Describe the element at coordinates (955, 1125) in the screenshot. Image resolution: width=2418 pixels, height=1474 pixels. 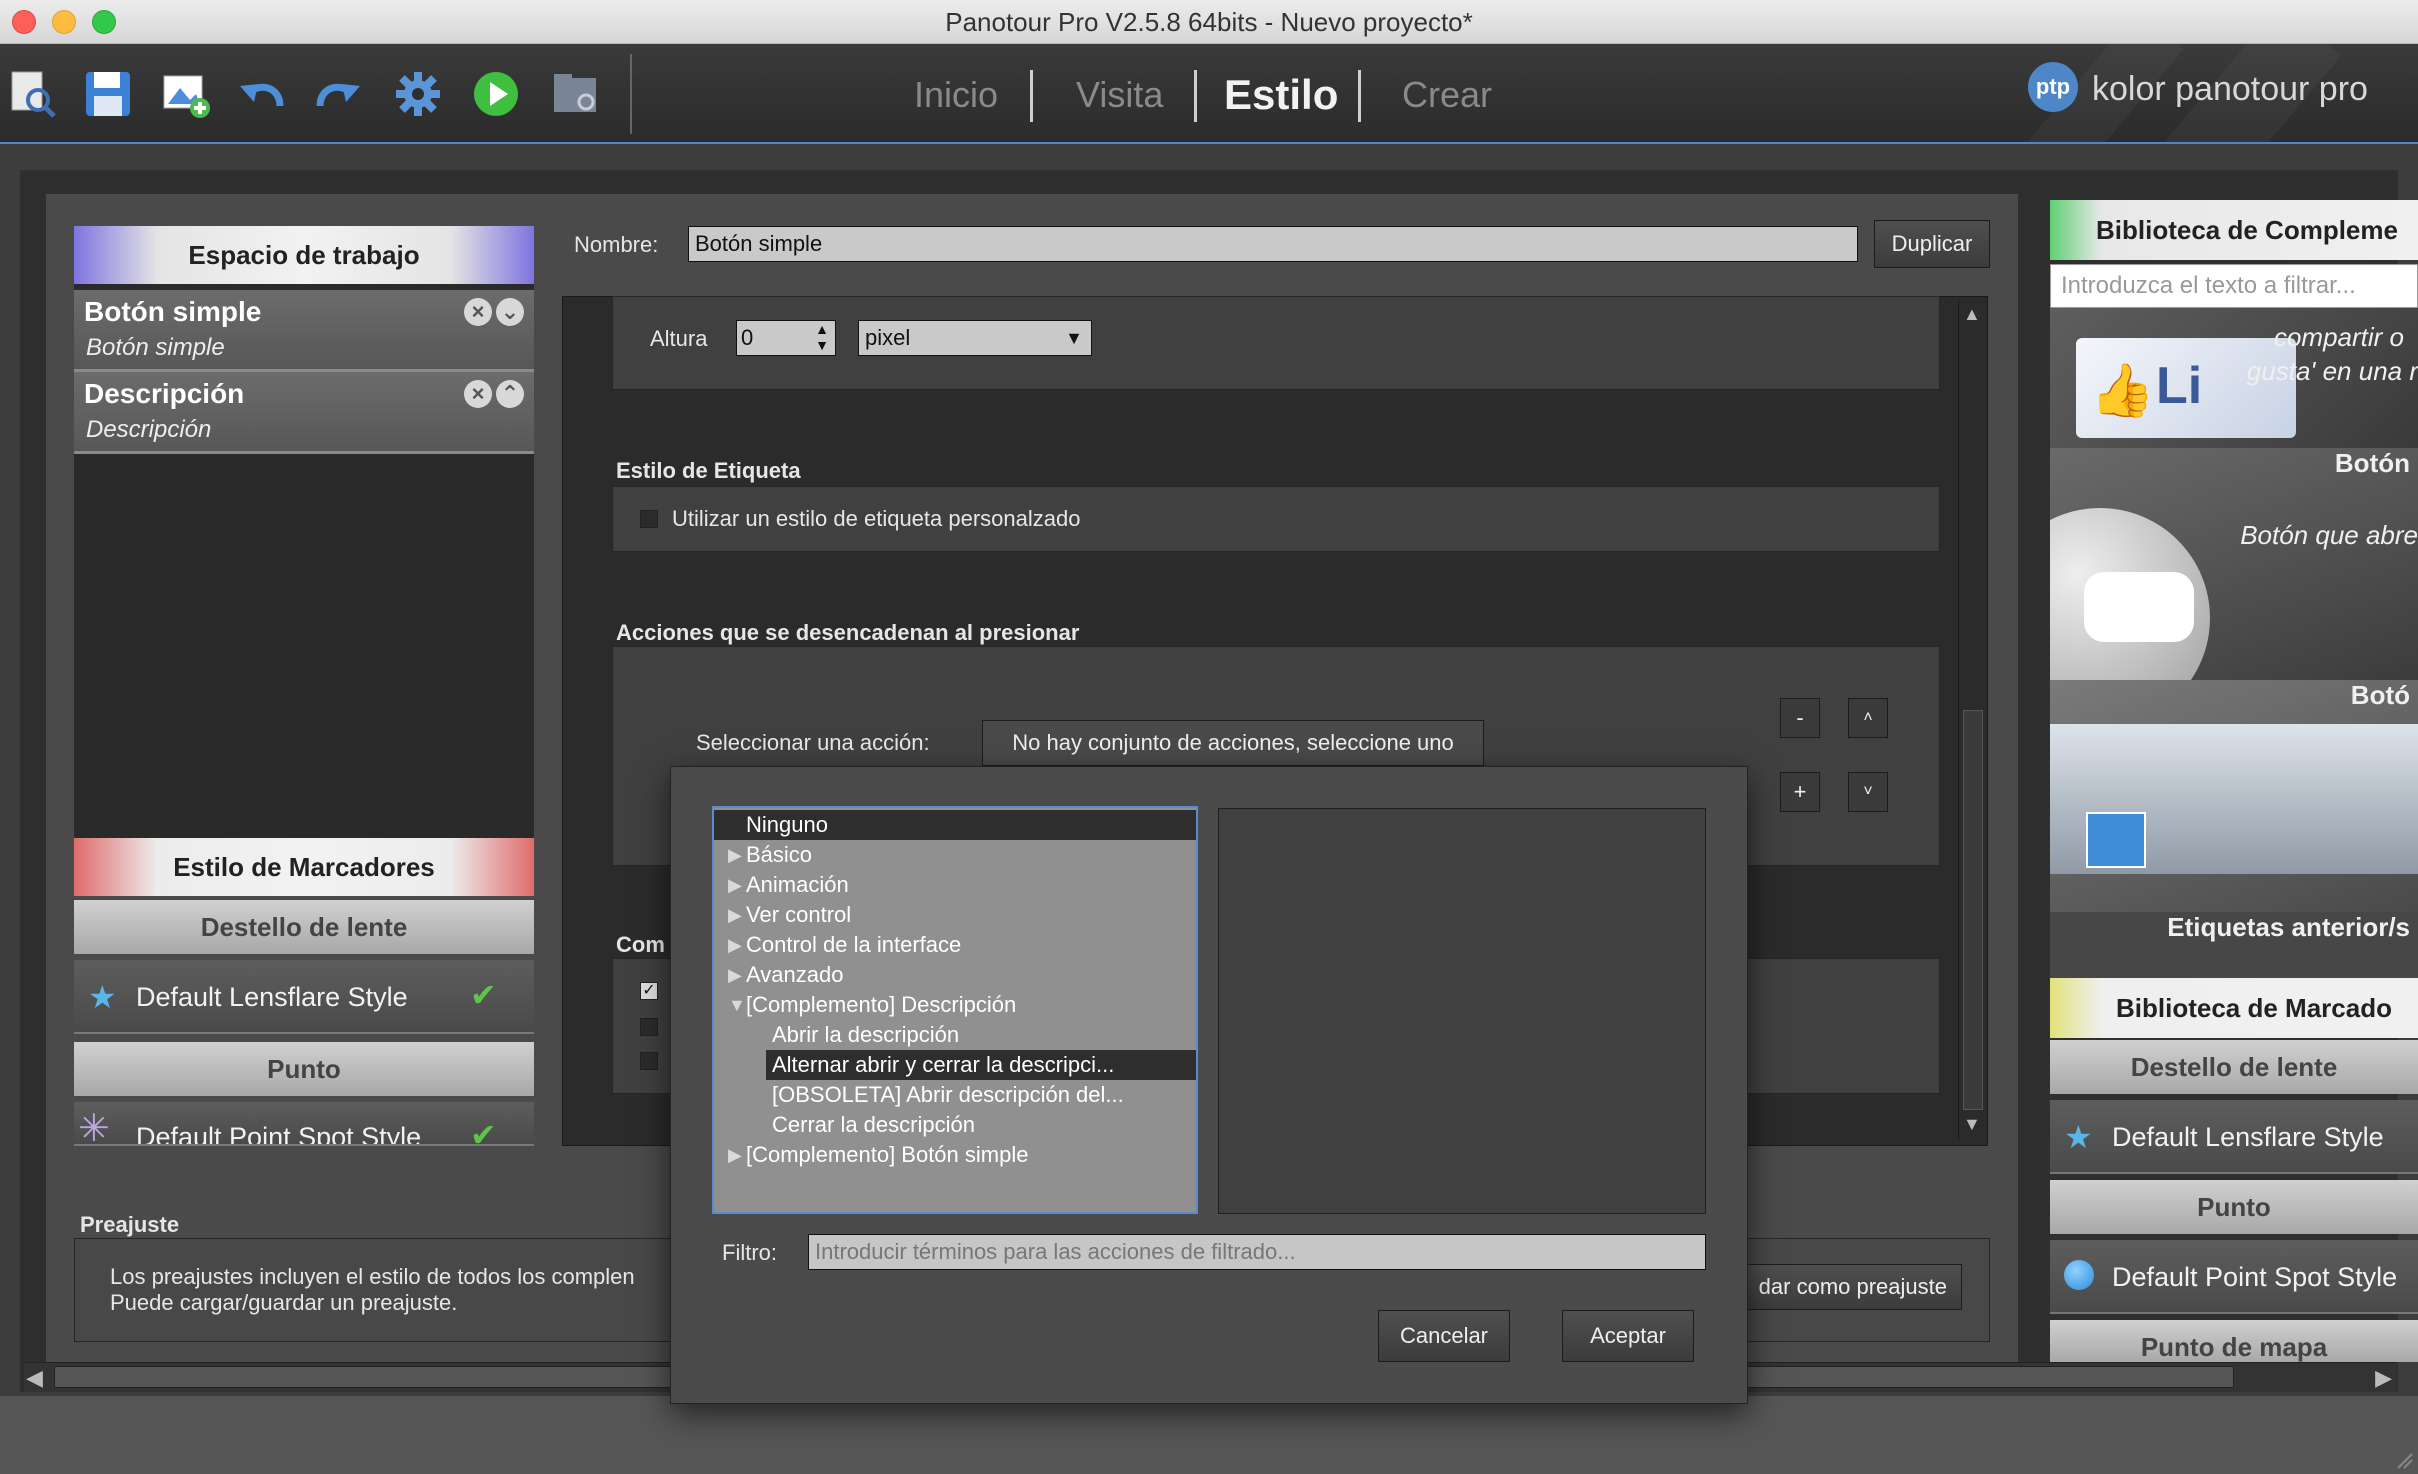
I see `action-tree-item: Cerrar la descripción` at that location.